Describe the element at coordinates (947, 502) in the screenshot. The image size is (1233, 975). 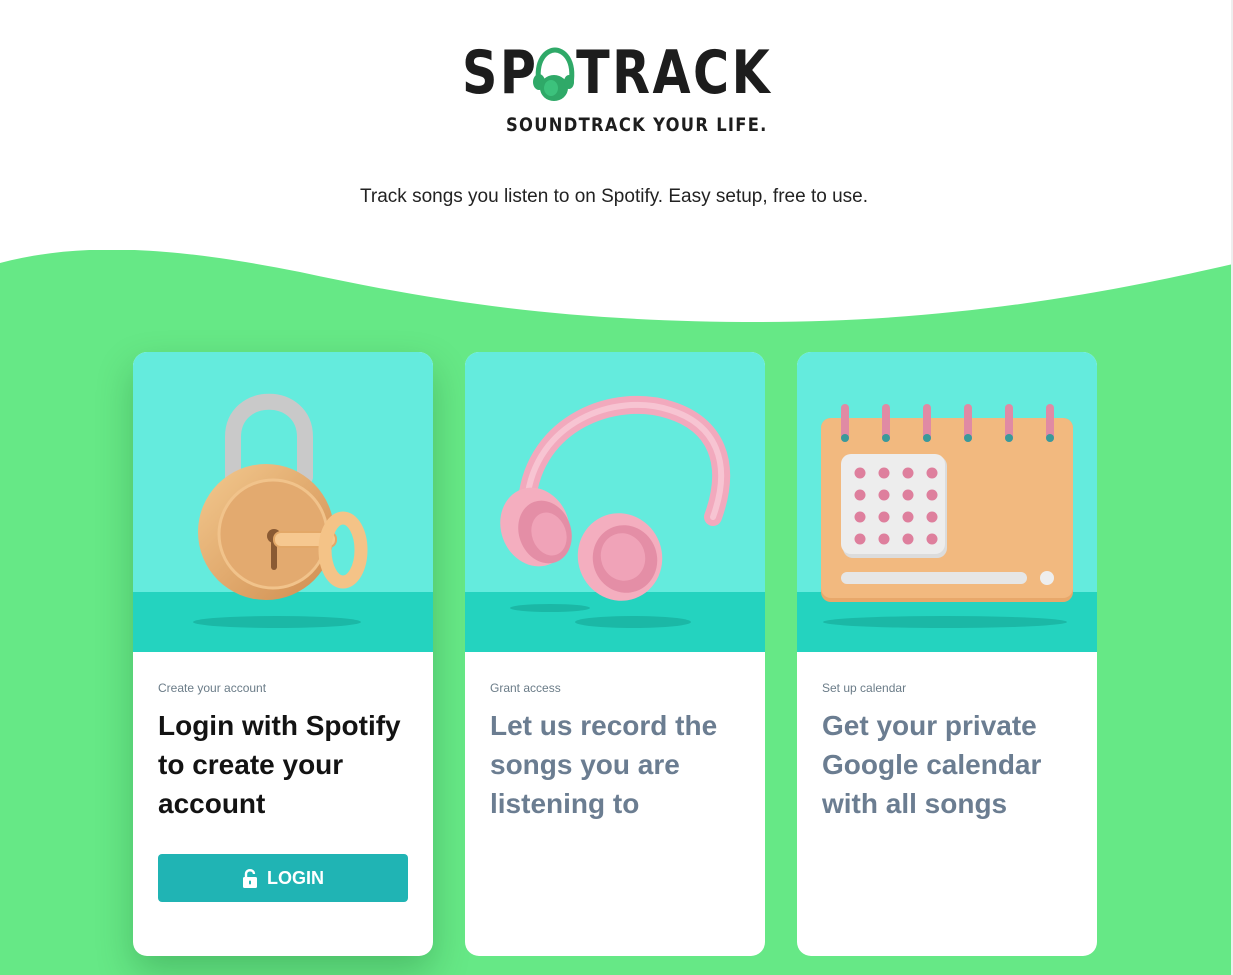
I see `calendar-icon` at that location.